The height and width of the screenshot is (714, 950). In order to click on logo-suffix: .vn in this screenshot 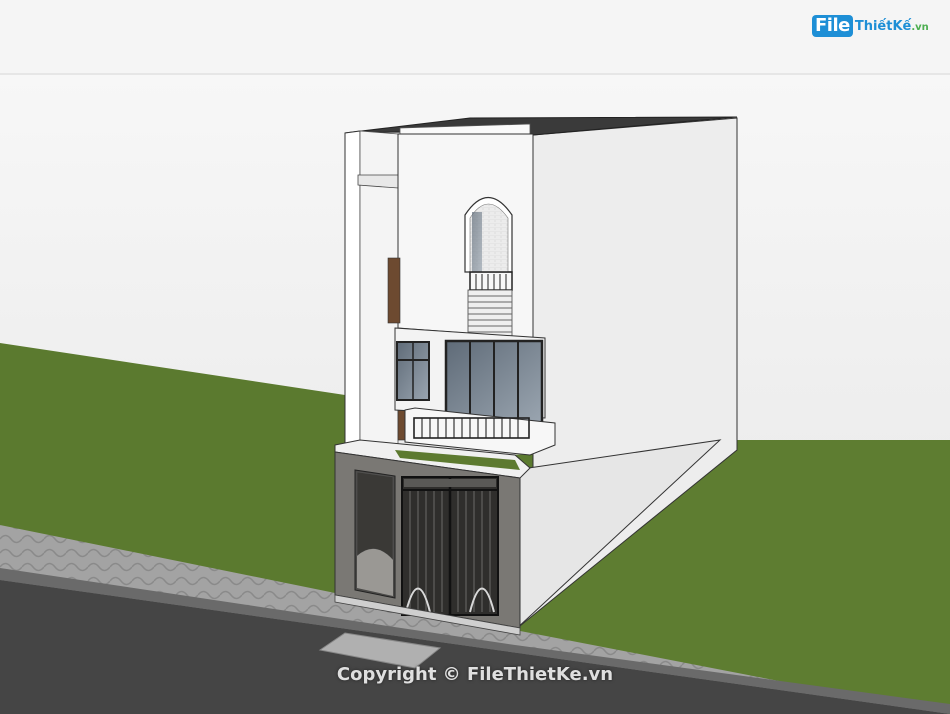, I will do `click(920, 27)`.